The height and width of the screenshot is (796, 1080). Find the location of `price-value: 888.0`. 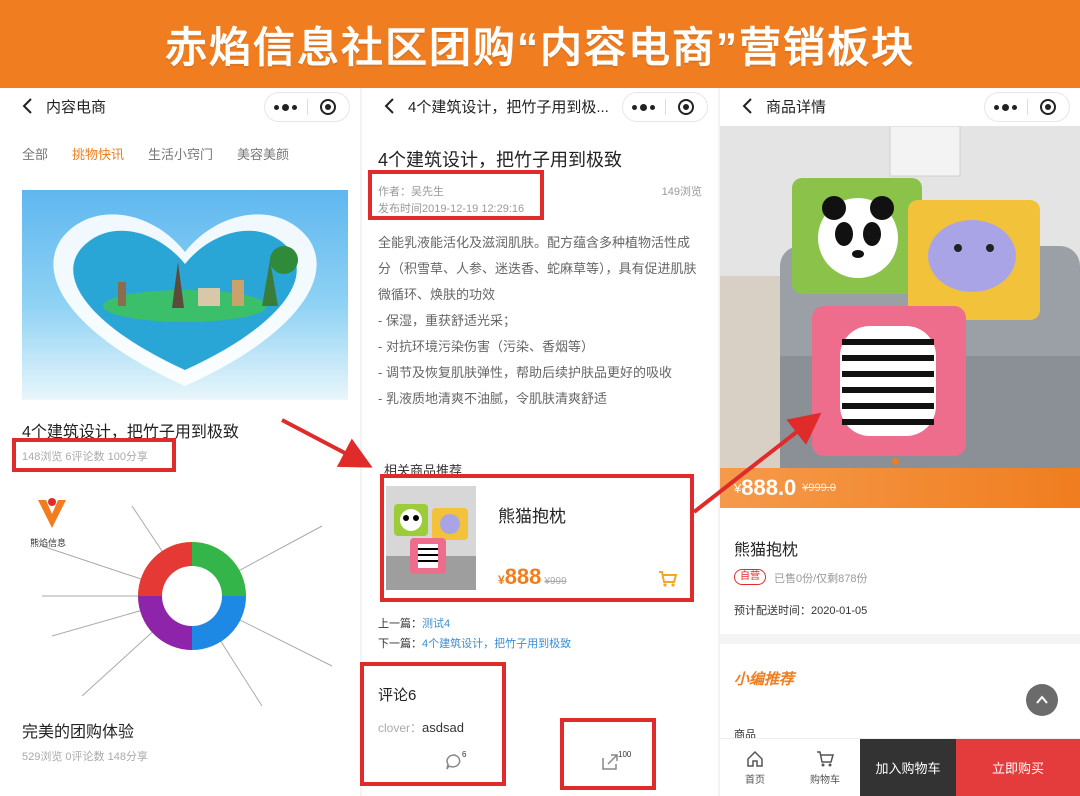

price-value: 888.0 is located at coordinates (769, 487).